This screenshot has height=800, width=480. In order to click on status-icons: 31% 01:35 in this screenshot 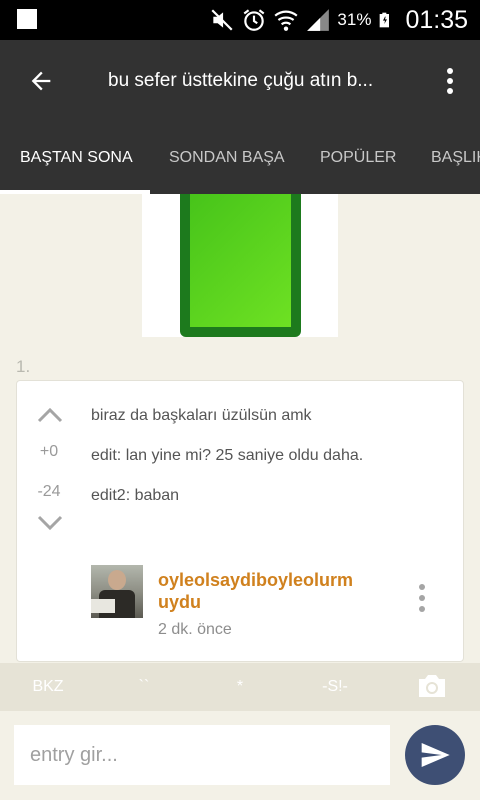, I will do `click(338, 20)`.